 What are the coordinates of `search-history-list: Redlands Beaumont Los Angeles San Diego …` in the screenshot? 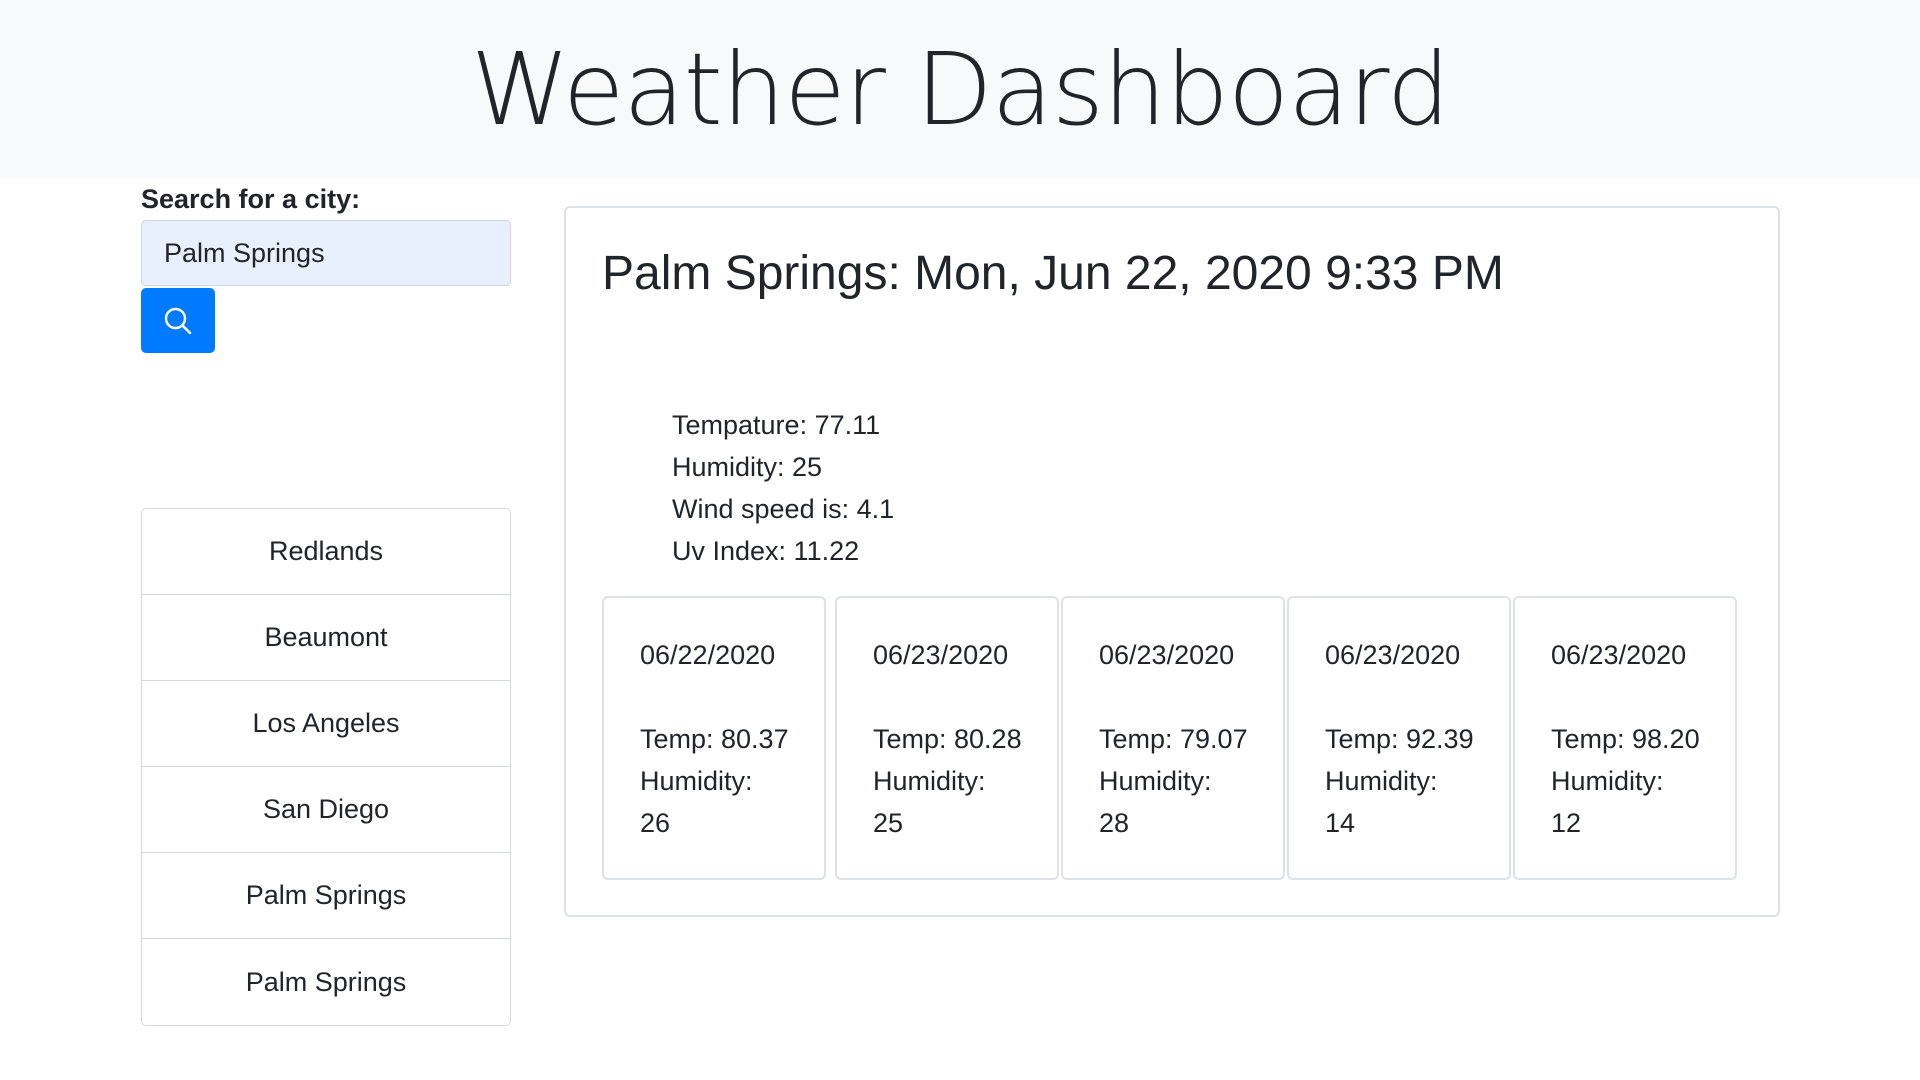 It's located at (326, 767).